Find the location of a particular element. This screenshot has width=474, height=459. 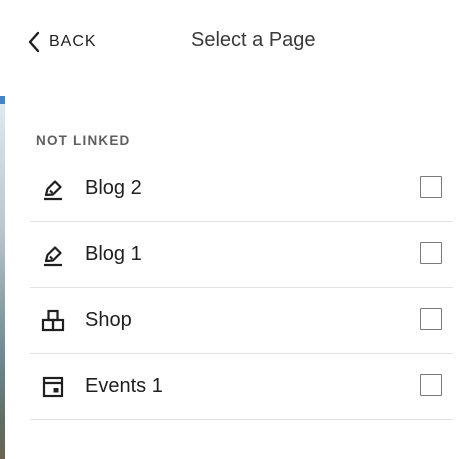

page-item-label: Blog 2 is located at coordinates (113, 188).